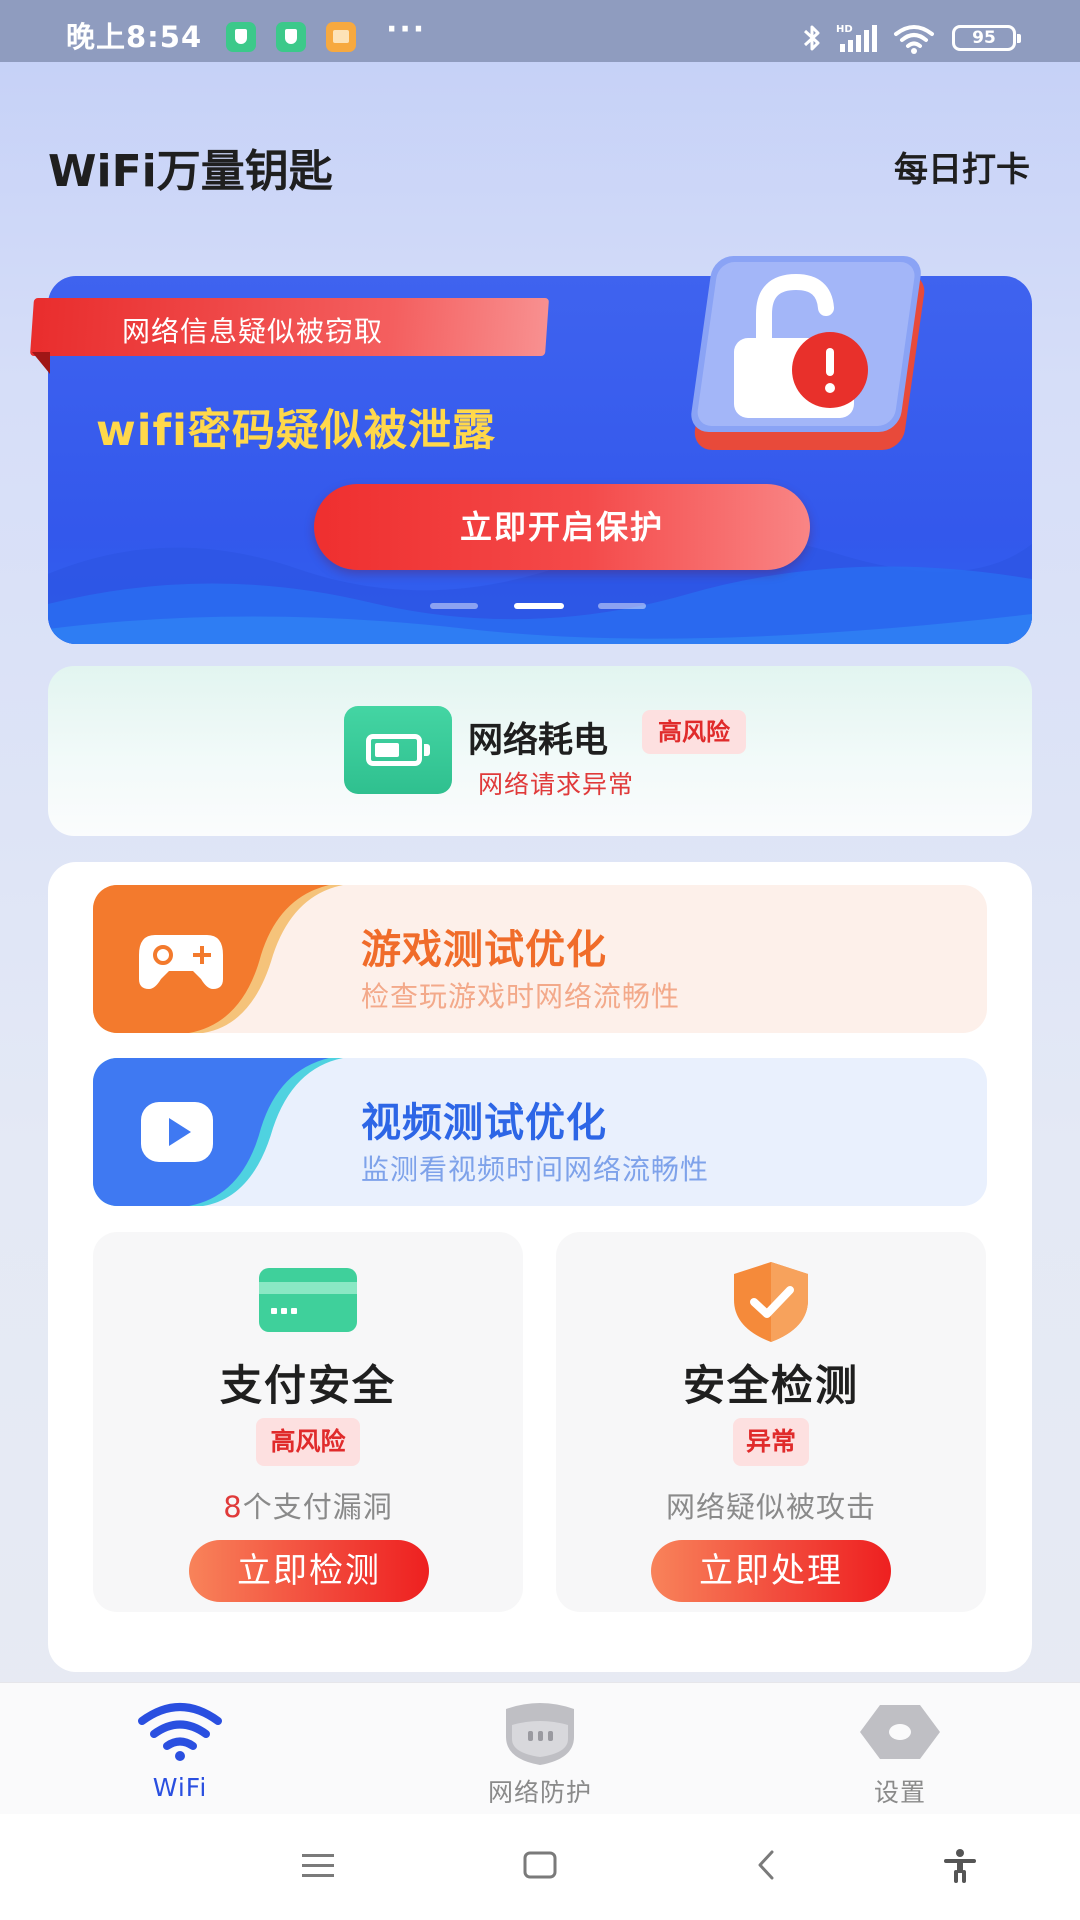  I want to click on payment-security-desc: 8个支付漏洞, so click(308, 1505).